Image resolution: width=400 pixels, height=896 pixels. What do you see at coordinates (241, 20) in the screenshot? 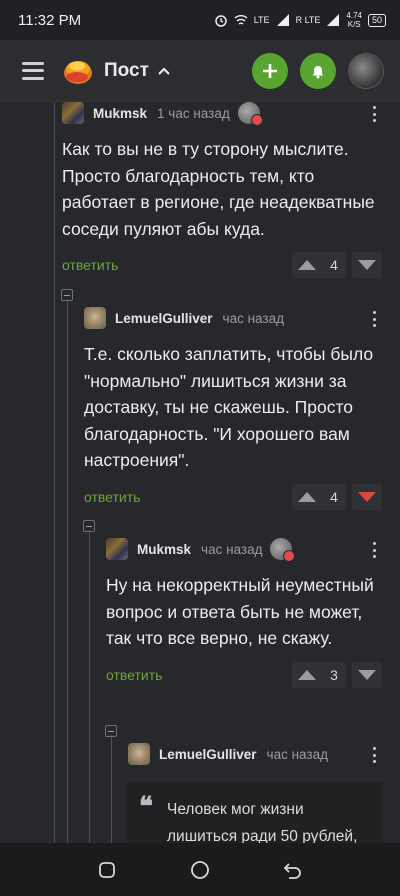
I see `wifi-icon` at bounding box center [241, 20].